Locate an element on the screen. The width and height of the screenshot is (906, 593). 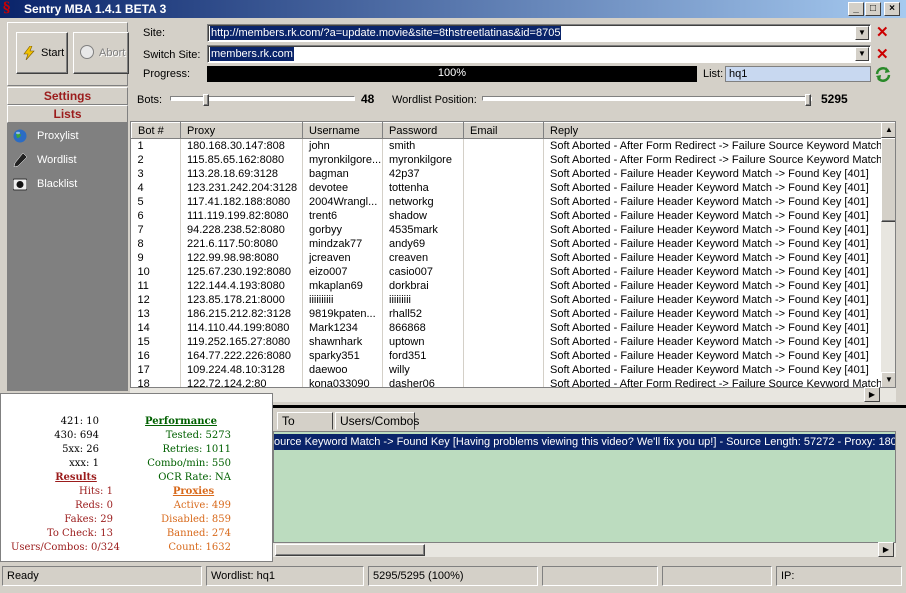
bots-slider is located at coordinates (262, 101).